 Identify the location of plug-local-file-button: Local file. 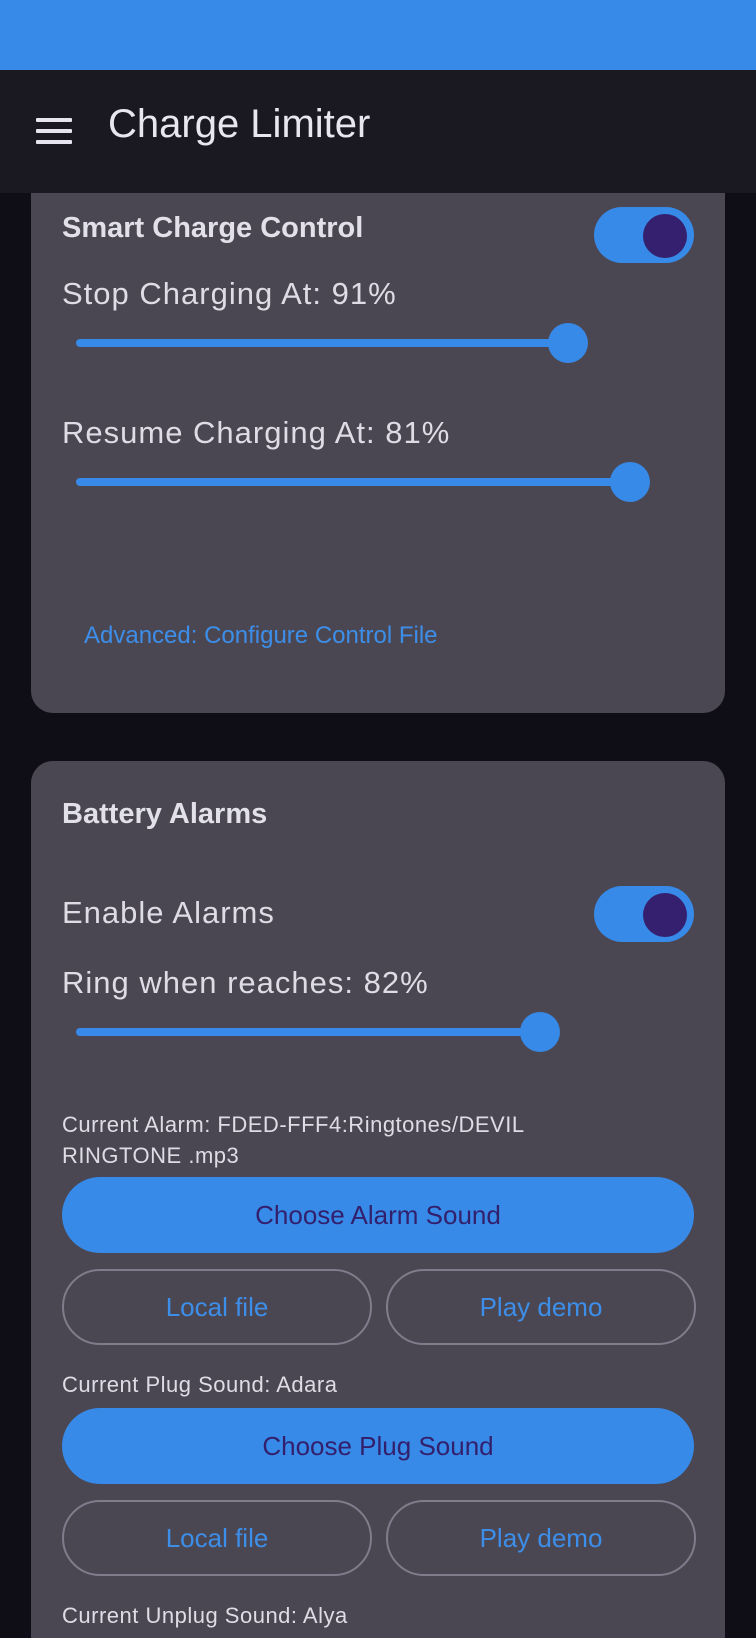
(217, 1538).